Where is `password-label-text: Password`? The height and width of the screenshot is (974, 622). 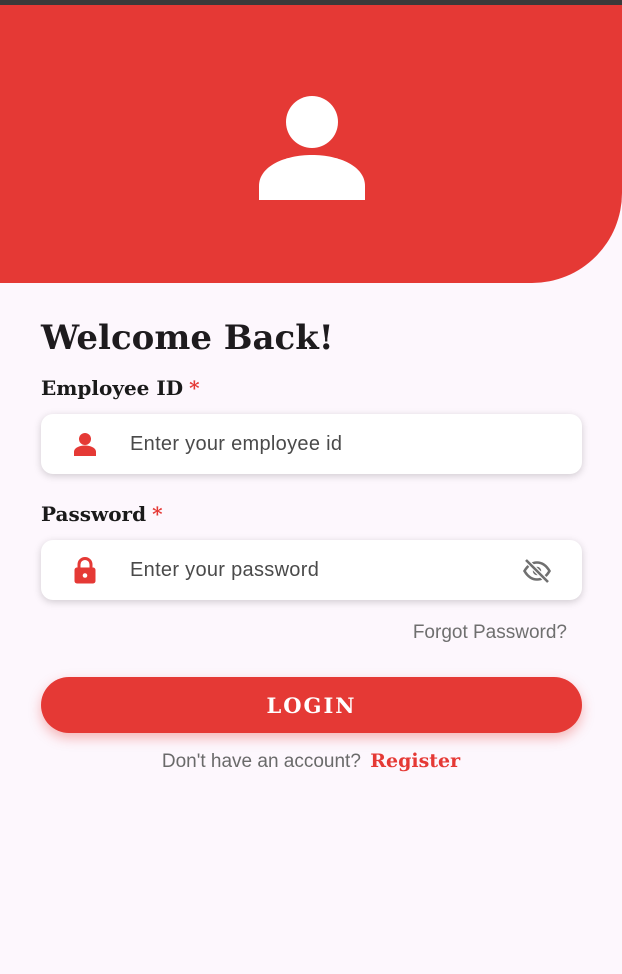
password-label-text: Password is located at coordinates (94, 514).